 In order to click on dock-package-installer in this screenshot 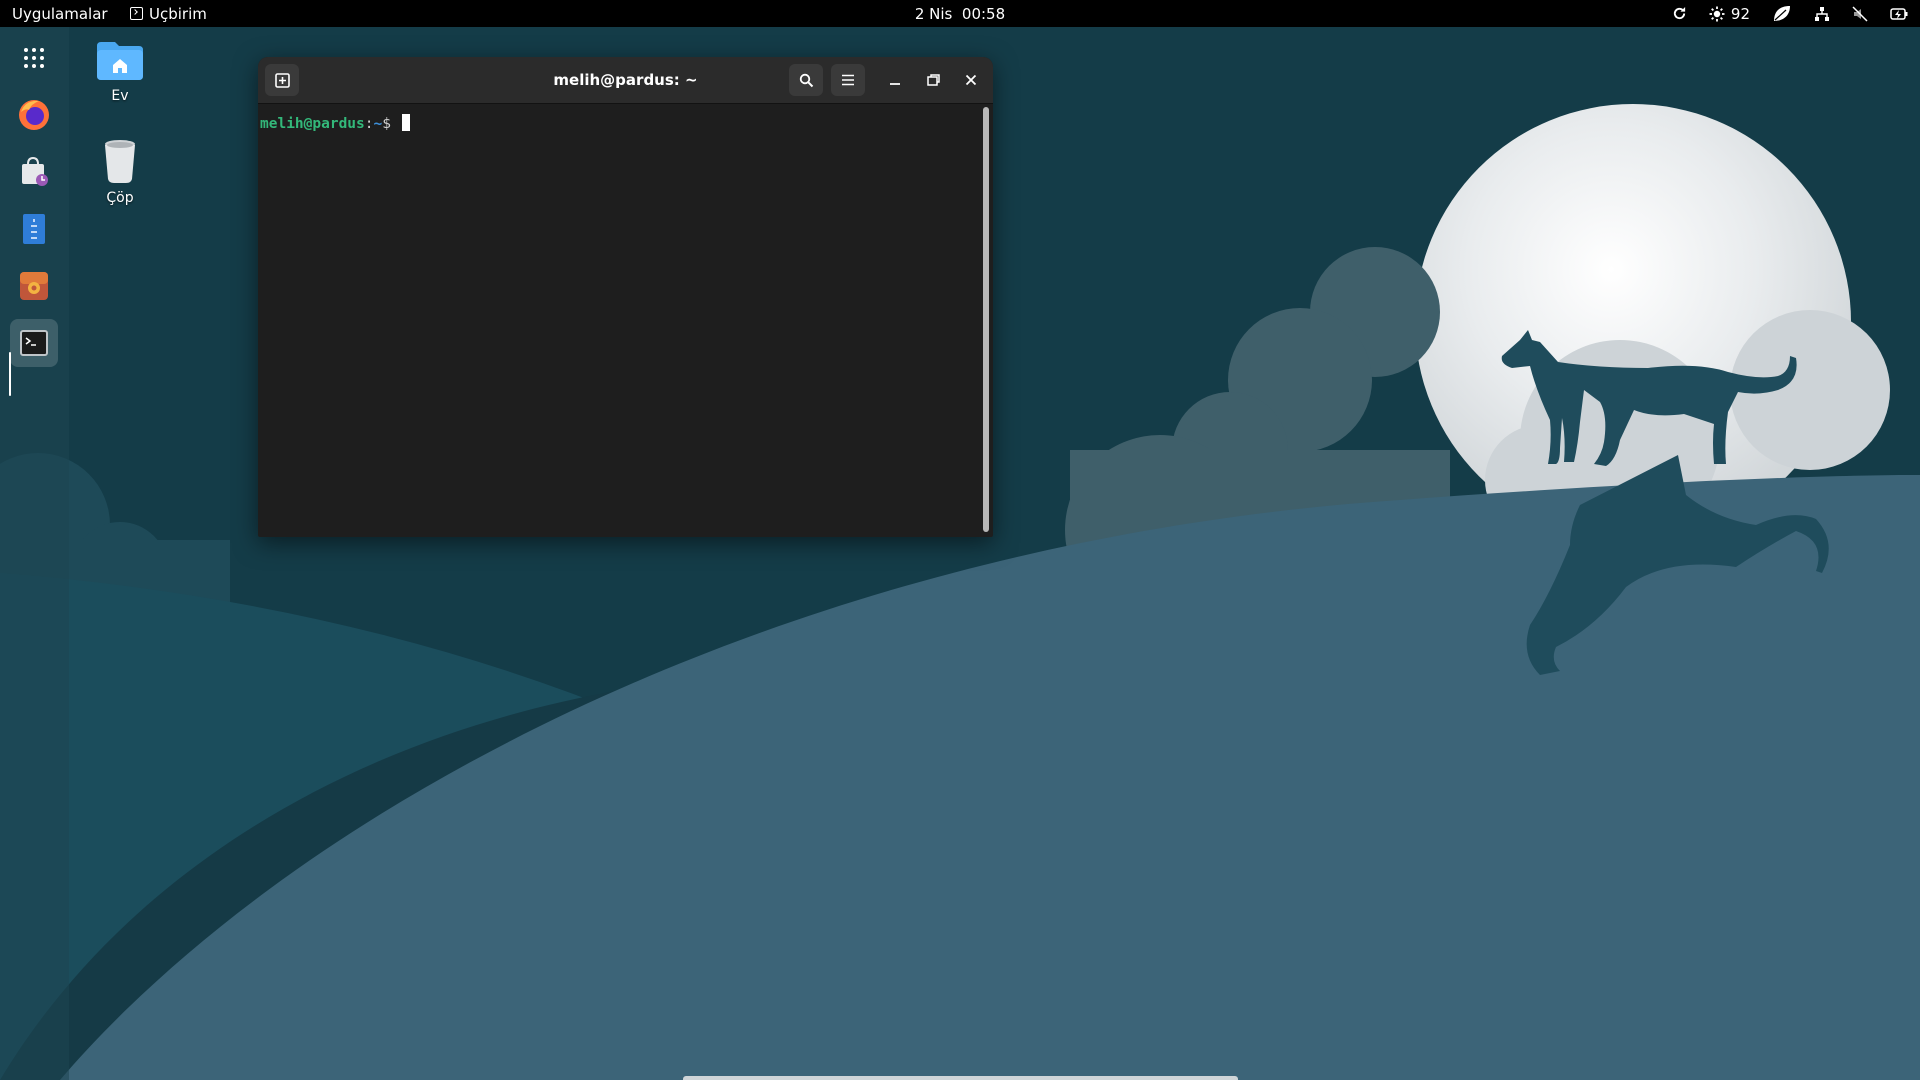, I will do `click(34, 286)`.